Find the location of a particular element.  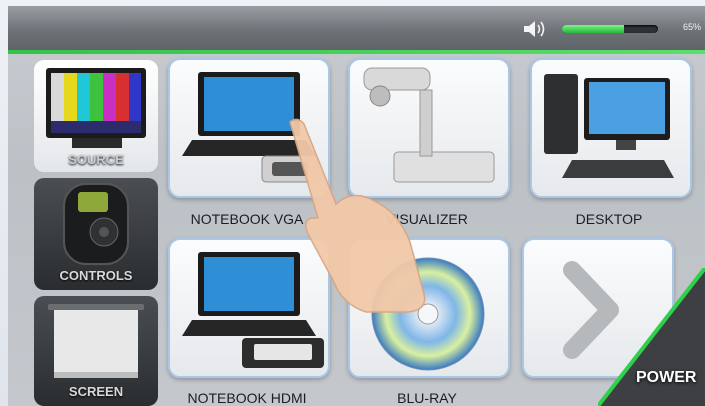

sidebar-item-controls: CONTROLS is located at coordinates (96, 234).